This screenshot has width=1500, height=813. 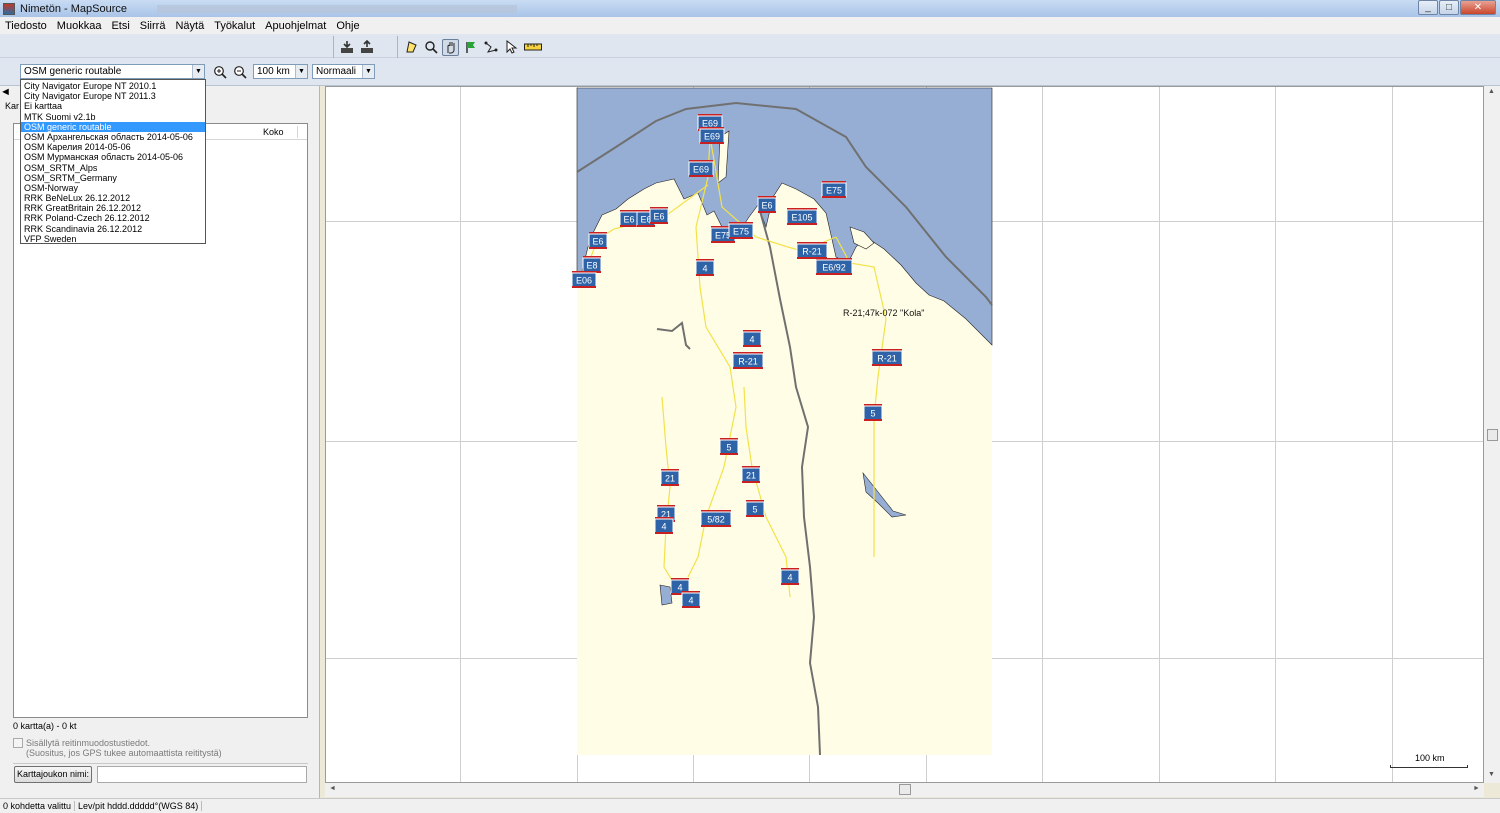 What do you see at coordinates (26, 26) in the screenshot?
I see `menu-tiedosto: Tiedosto` at bounding box center [26, 26].